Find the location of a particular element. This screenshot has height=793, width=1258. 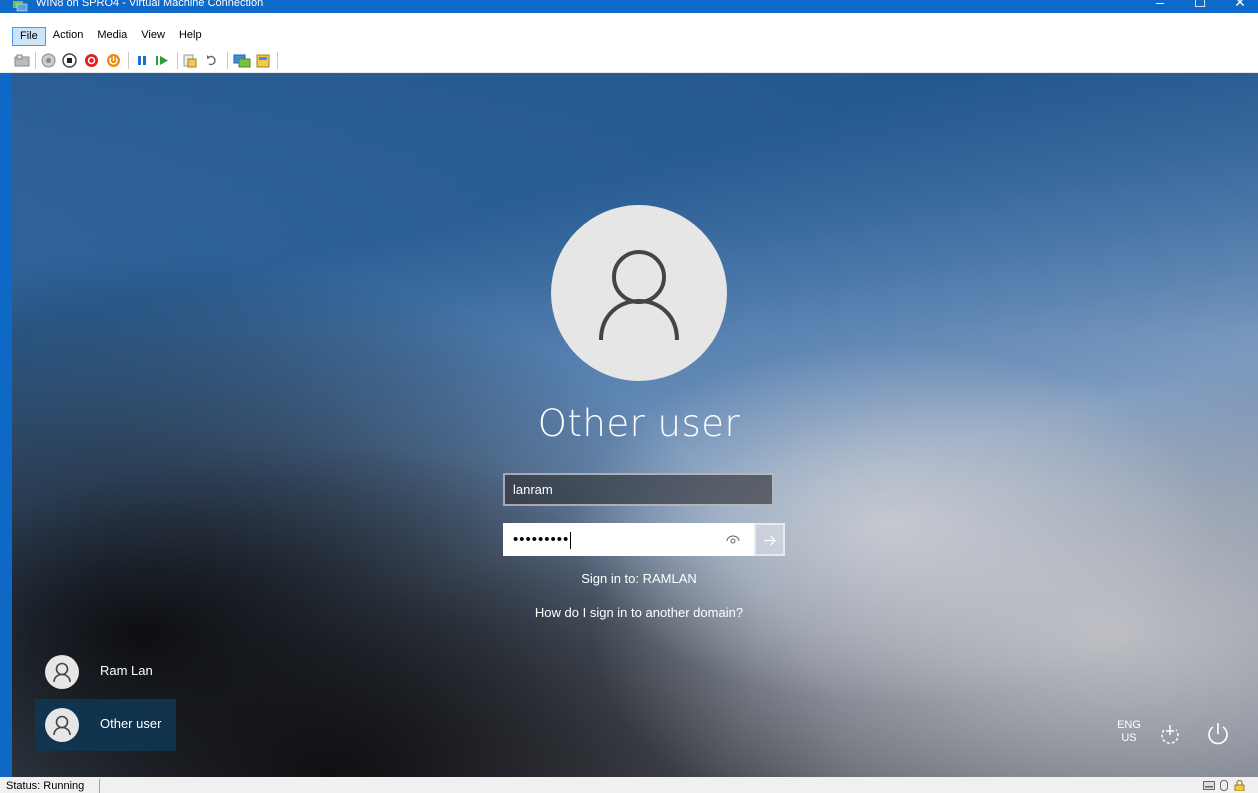

toolbar is located at coordinates (629, 61).